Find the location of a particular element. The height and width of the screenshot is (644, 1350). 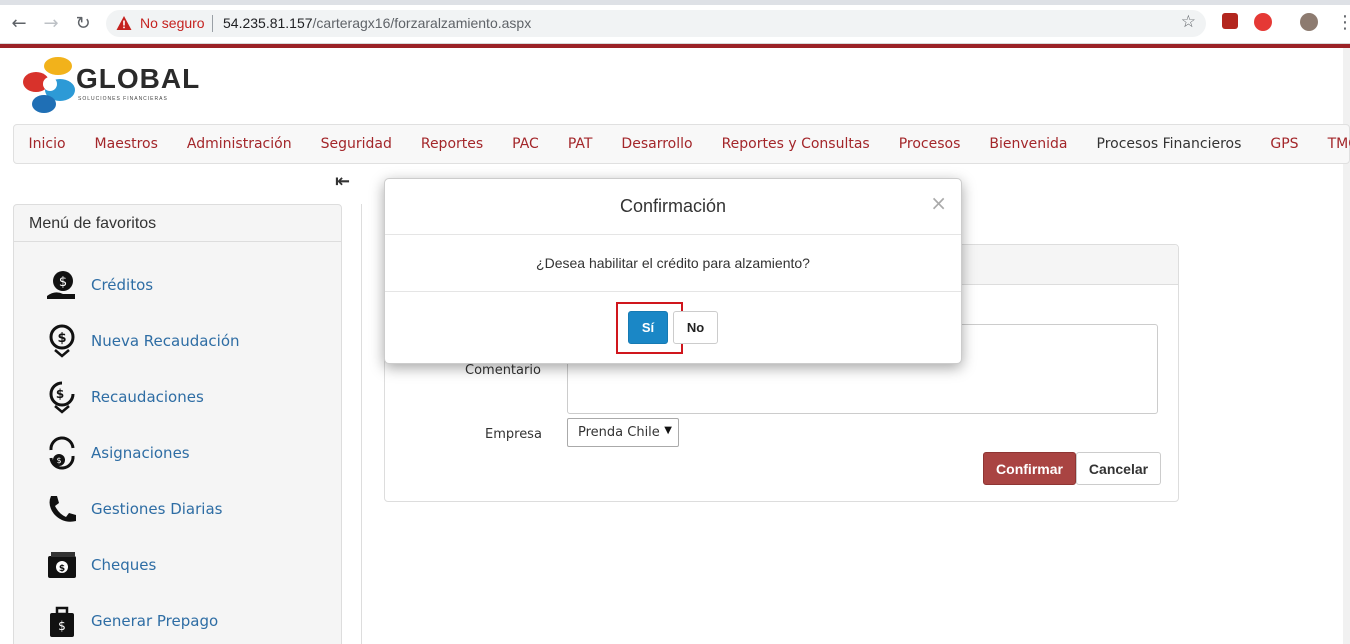

menu-item-gps: GPS is located at coordinates (1284, 144).